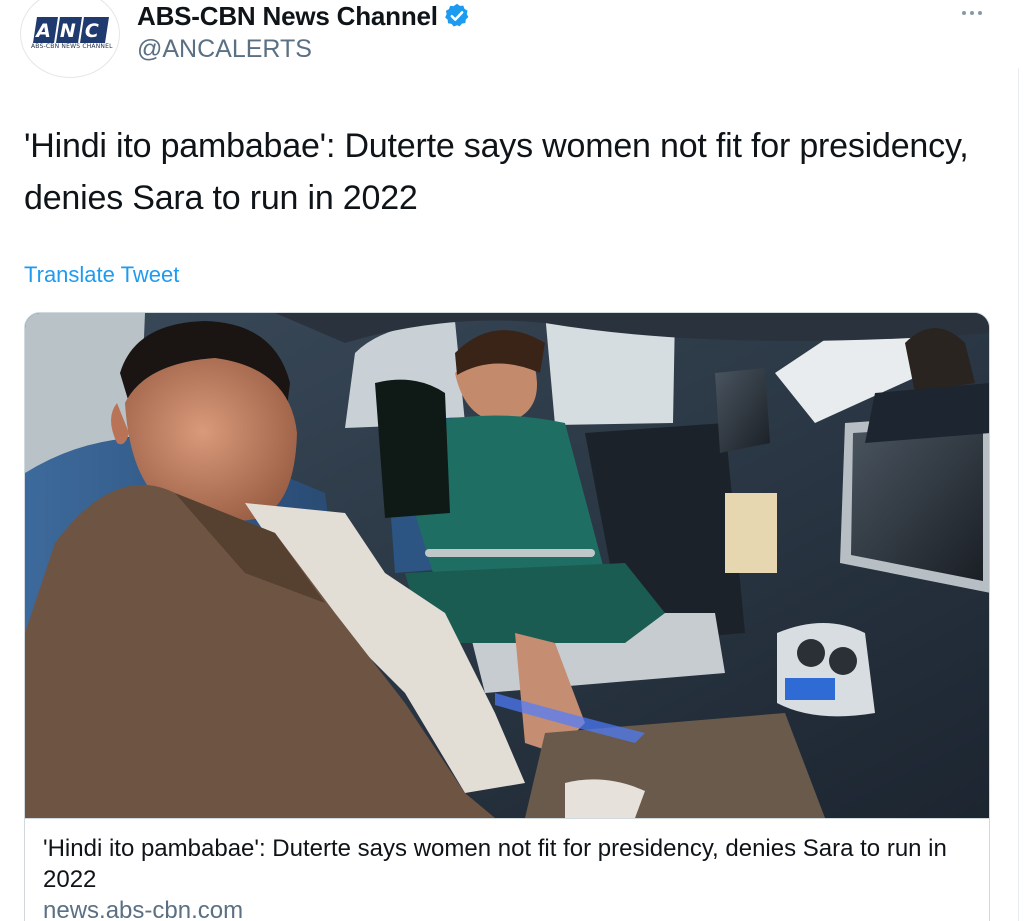 The height and width of the screenshot is (921, 1024). I want to click on avatar-logo-text: ANC, so click(71, 31).